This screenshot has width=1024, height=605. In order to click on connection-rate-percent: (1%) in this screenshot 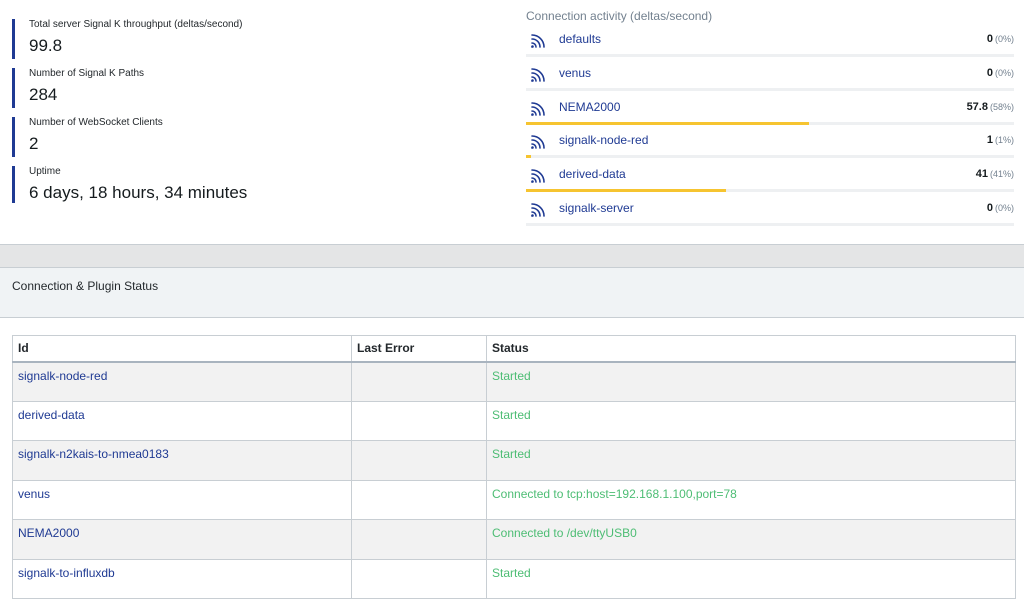, I will do `click(1004, 140)`.